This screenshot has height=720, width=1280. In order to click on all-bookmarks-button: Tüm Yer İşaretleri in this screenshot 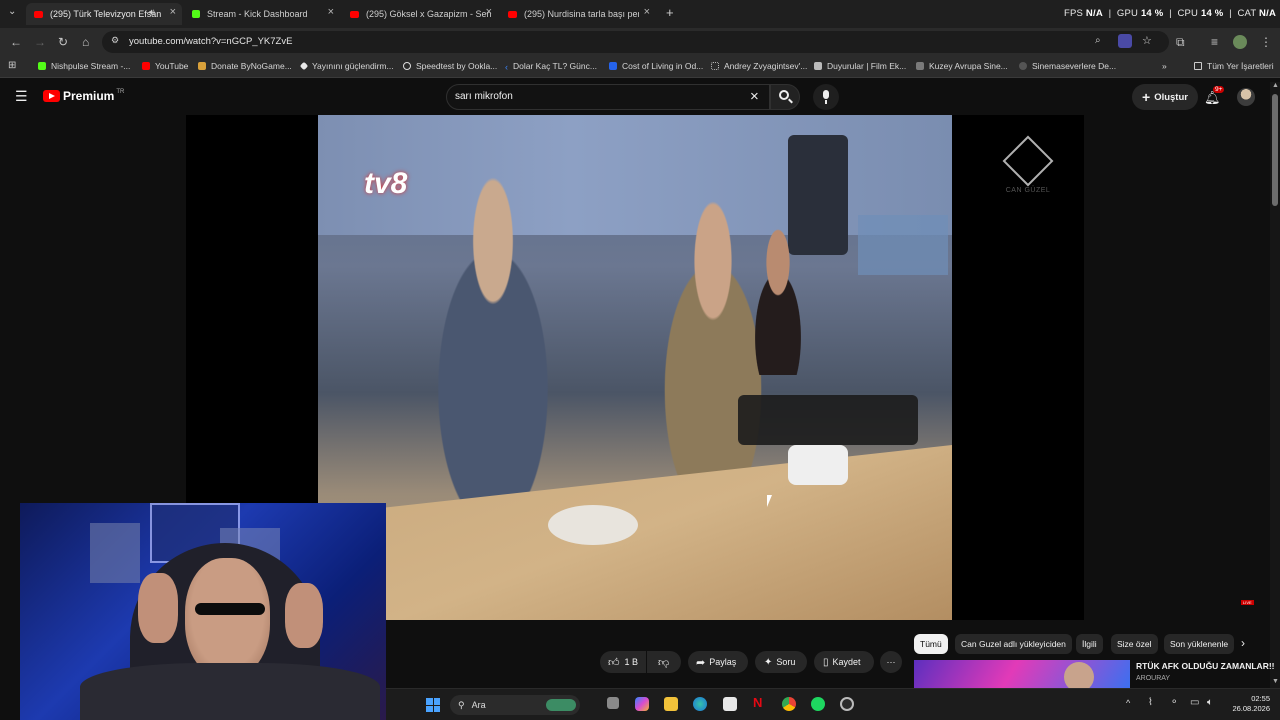, I will do `click(1234, 66)`.